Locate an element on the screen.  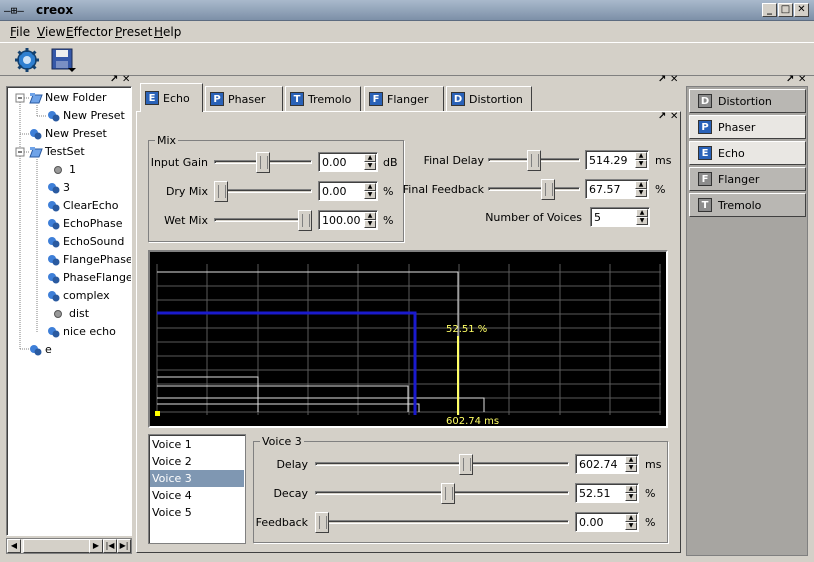
toolbar is located at coordinates (407, 59).